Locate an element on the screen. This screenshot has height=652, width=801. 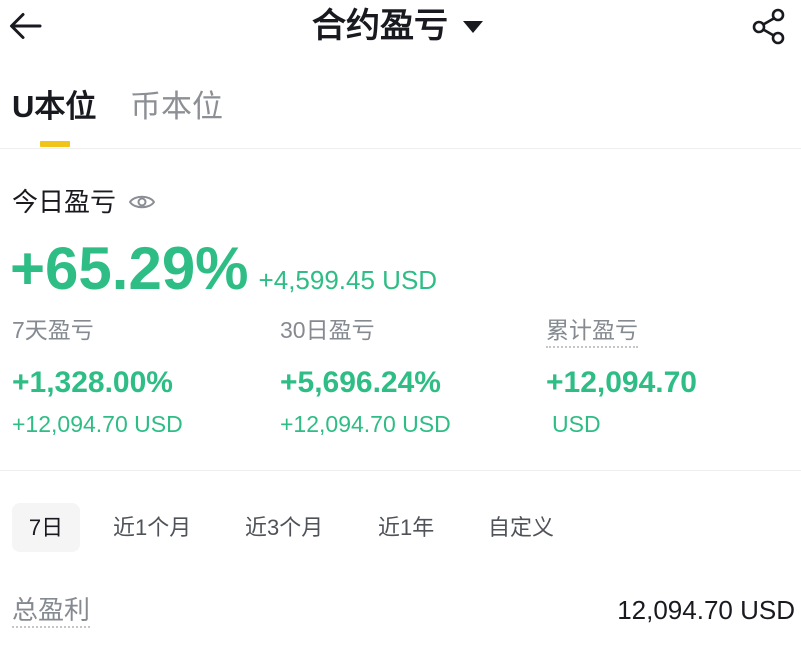
today-pnl-values: +65.29% +4,599.45 USD is located at coordinates (223, 269).